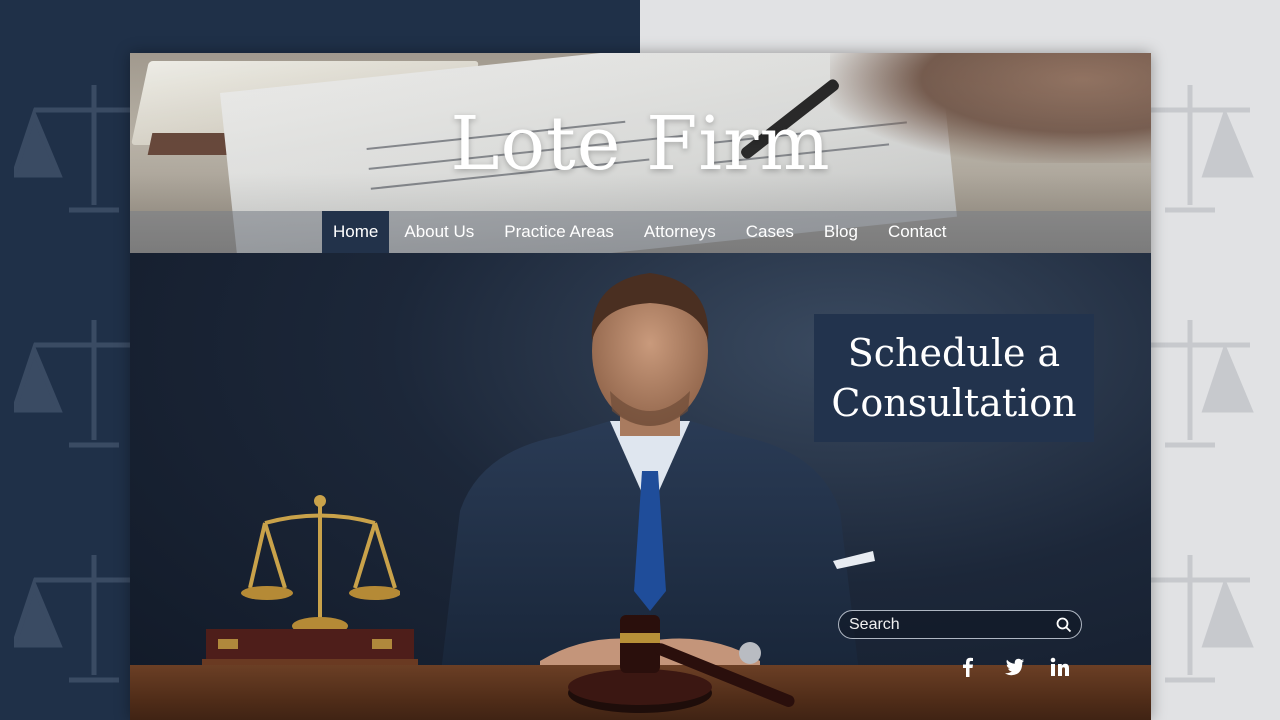  What do you see at coordinates (917, 232) in the screenshot?
I see `nav-item-contact: Contact` at bounding box center [917, 232].